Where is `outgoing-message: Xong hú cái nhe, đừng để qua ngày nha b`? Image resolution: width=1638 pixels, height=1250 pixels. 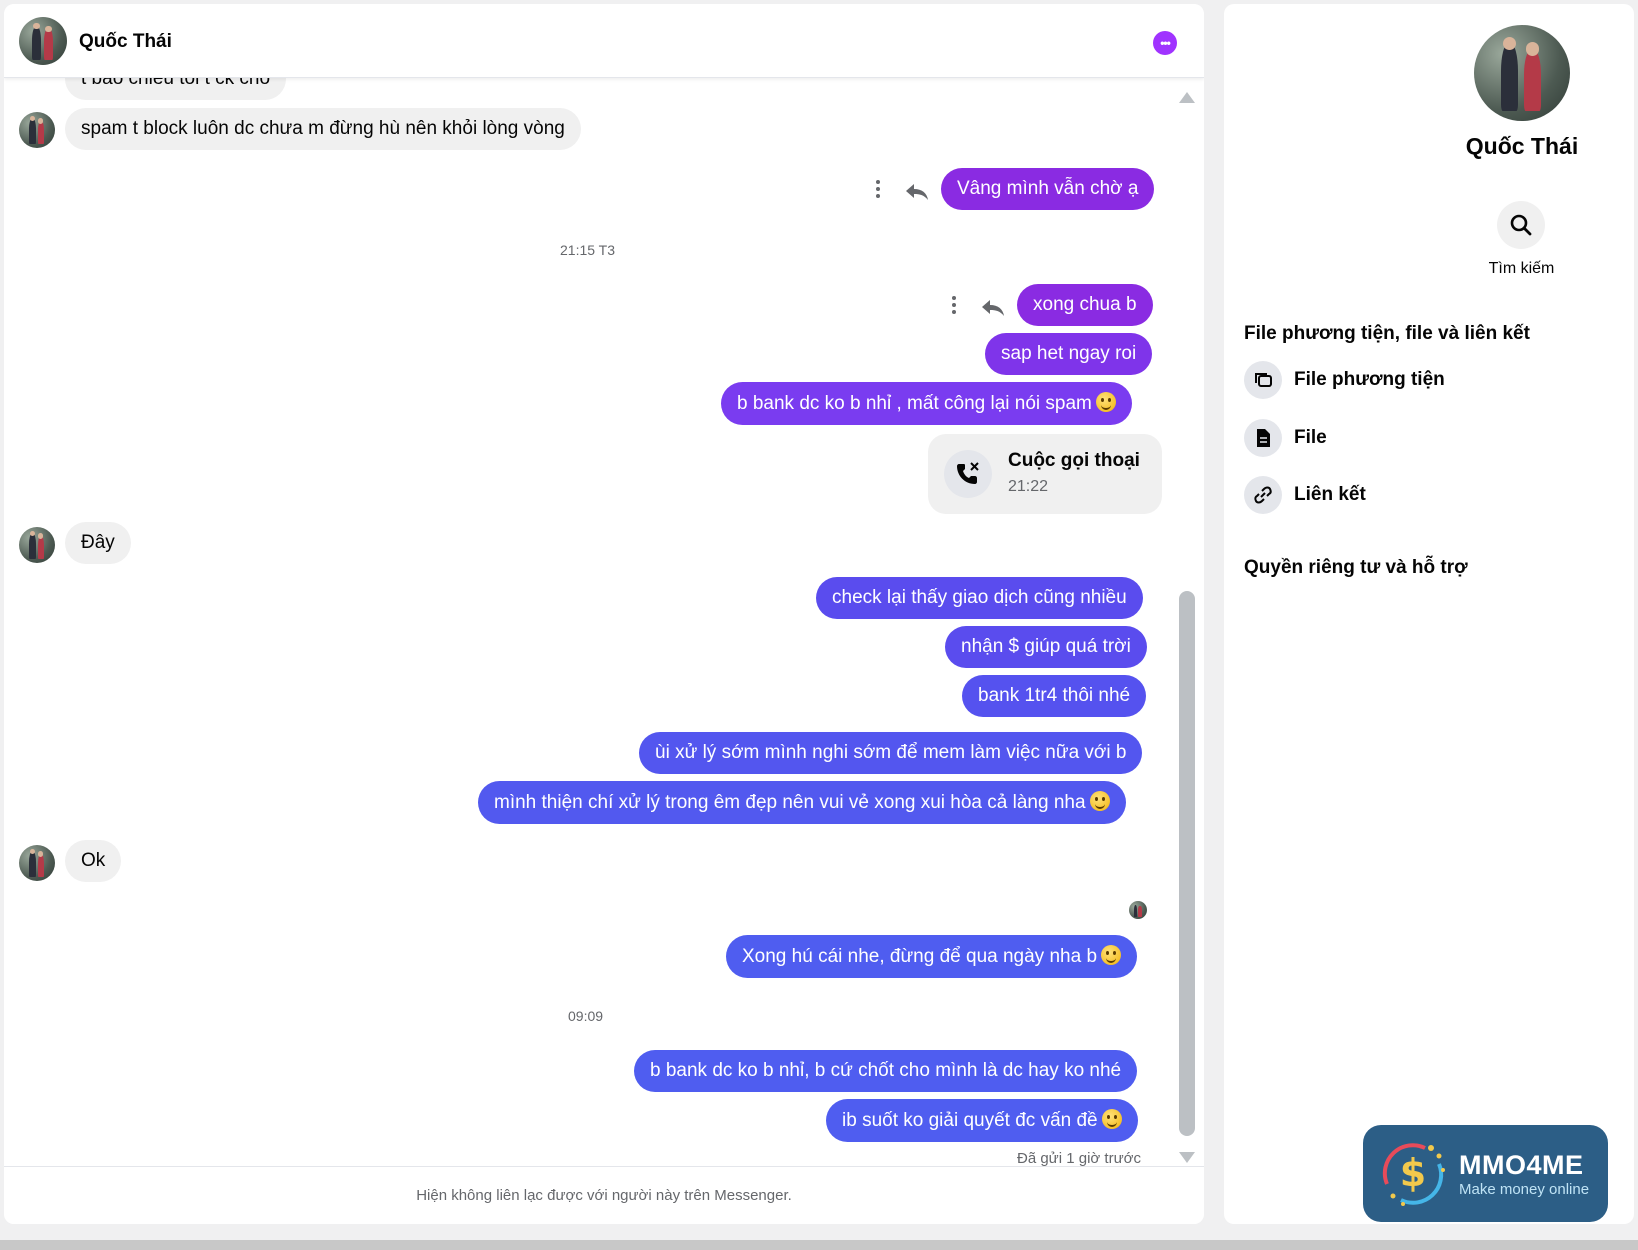 outgoing-message: Xong hú cái nhe, đừng để qua ngày nha b is located at coordinates (932, 956).